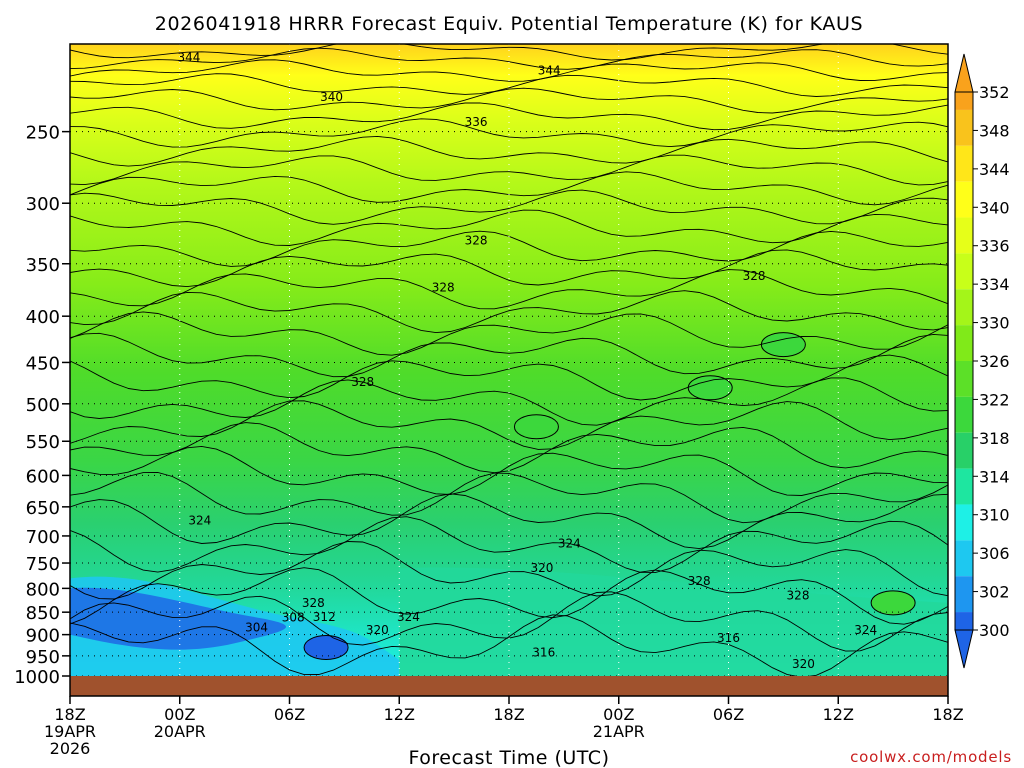 The width and height of the screenshot is (1024, 768). What do you see at coordinates (293, 618) in the screenshot?
I see `contour-label: 308` at bounding box center [293, 618].